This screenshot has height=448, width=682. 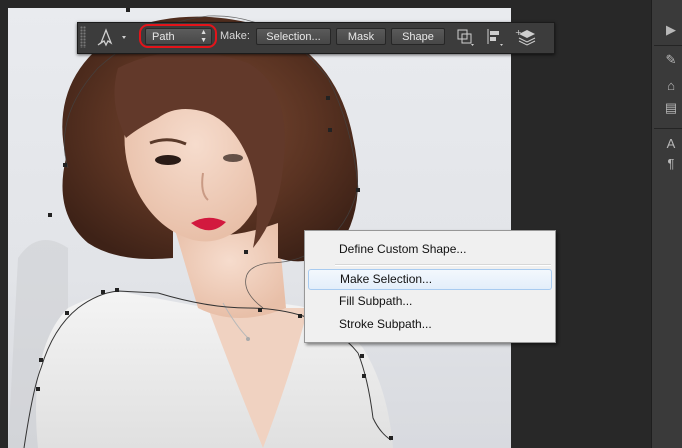 What do you see at coordinates (671, 164) in the screenshot?
I see `paragraph-icon: ¶` at bounding box center [671, 164].